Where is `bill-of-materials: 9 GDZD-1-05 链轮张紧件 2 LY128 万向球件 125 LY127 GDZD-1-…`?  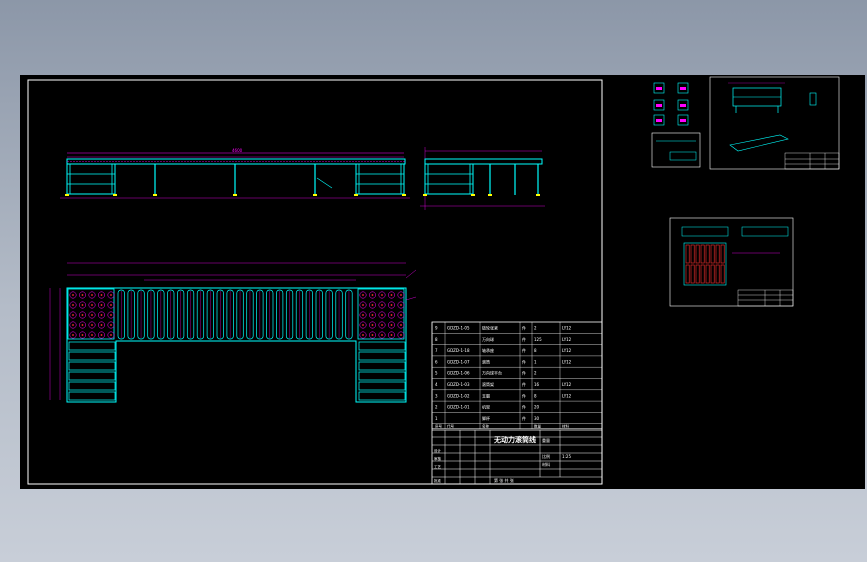
bill-of-materials: 9 GDZD-1-05 链轮张紧件 2 LY128 万向球件 125 LY127 GDZD-1-… is located at coordinates (517, 403).